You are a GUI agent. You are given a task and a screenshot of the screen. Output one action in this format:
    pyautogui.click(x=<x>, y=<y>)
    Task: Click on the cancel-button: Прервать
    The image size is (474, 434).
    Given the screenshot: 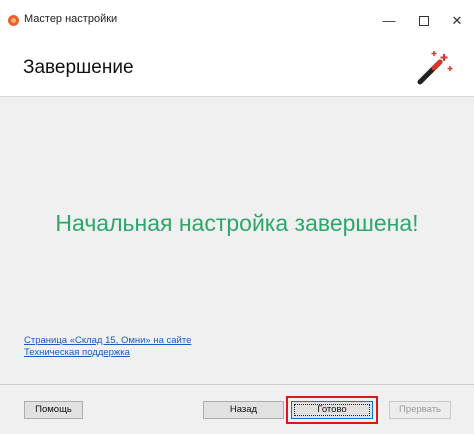 What is the action you would take?
    pyautogui.click(x=420, y=410)
    